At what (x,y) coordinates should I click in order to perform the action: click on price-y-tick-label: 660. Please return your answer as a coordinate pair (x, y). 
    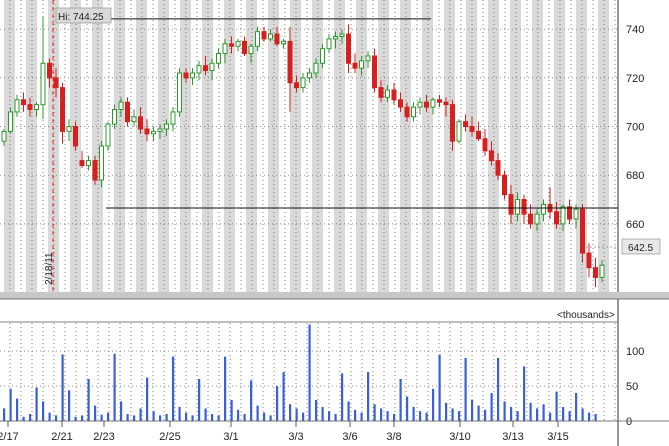
    Looking at the image, I should click on (635, 225).